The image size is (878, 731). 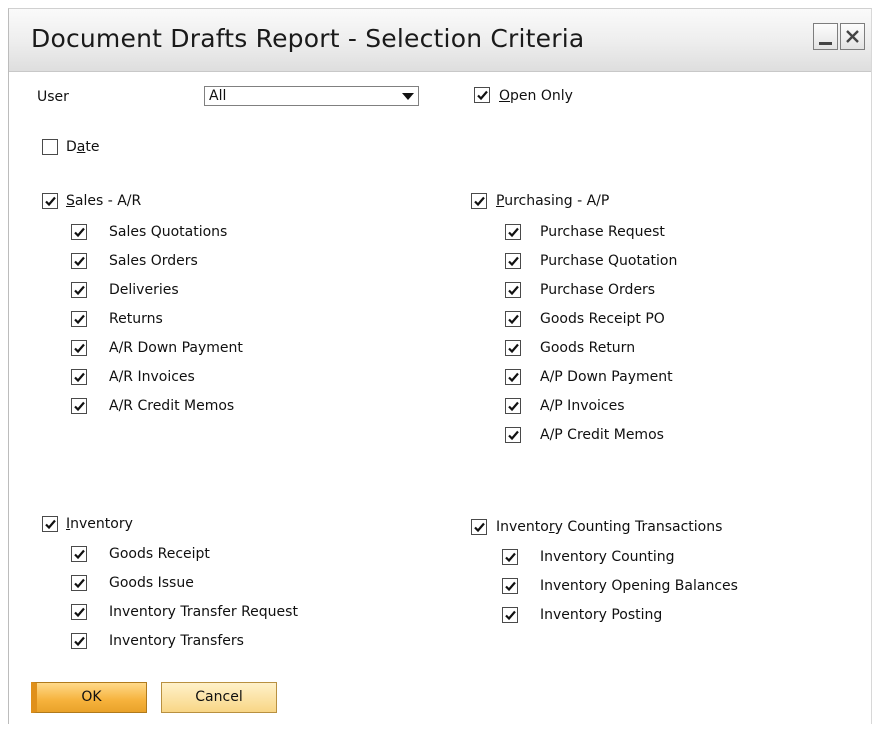 What do you see at coordinates (159, 554) in the screenshot?
I see `goods-receipt-label: Goods Receipt` at bounding box center [159, 554].